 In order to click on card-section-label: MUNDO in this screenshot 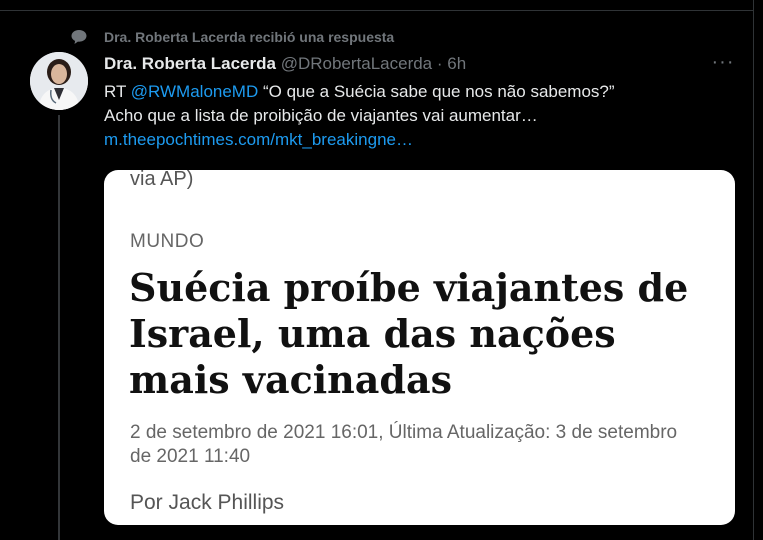, I will do `click(167, 241)`.